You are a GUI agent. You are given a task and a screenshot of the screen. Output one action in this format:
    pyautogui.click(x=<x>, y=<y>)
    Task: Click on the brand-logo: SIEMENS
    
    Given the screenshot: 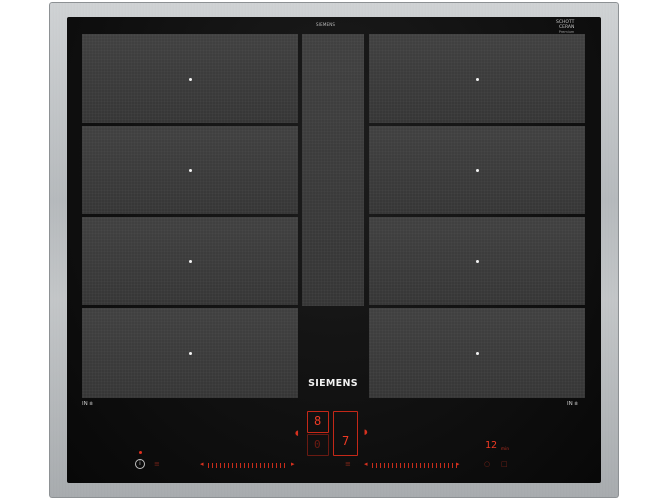 What is the action you would take?
    pyautogui.click(x=333, y=383)
    